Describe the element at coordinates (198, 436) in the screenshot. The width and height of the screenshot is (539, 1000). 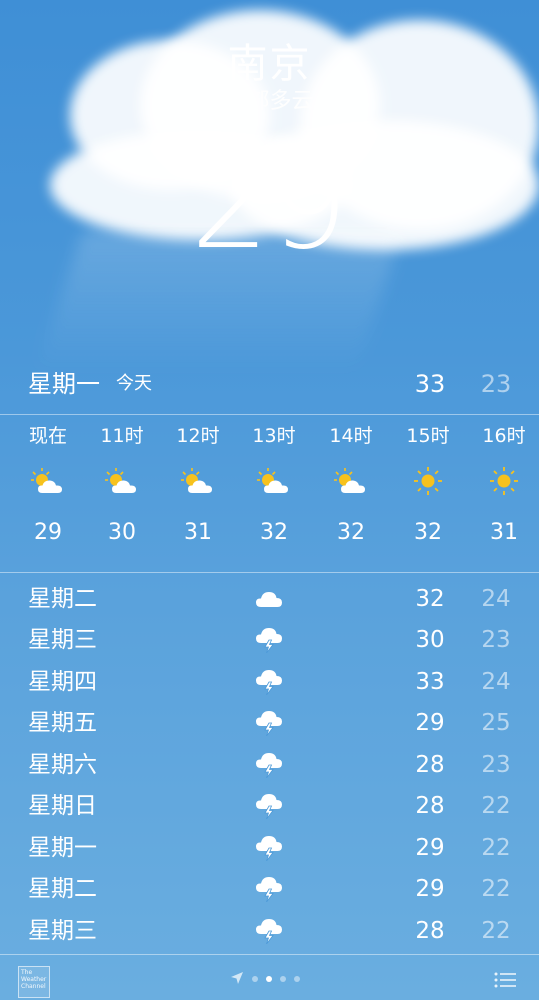
I see `hour-time: 12时` at that location.